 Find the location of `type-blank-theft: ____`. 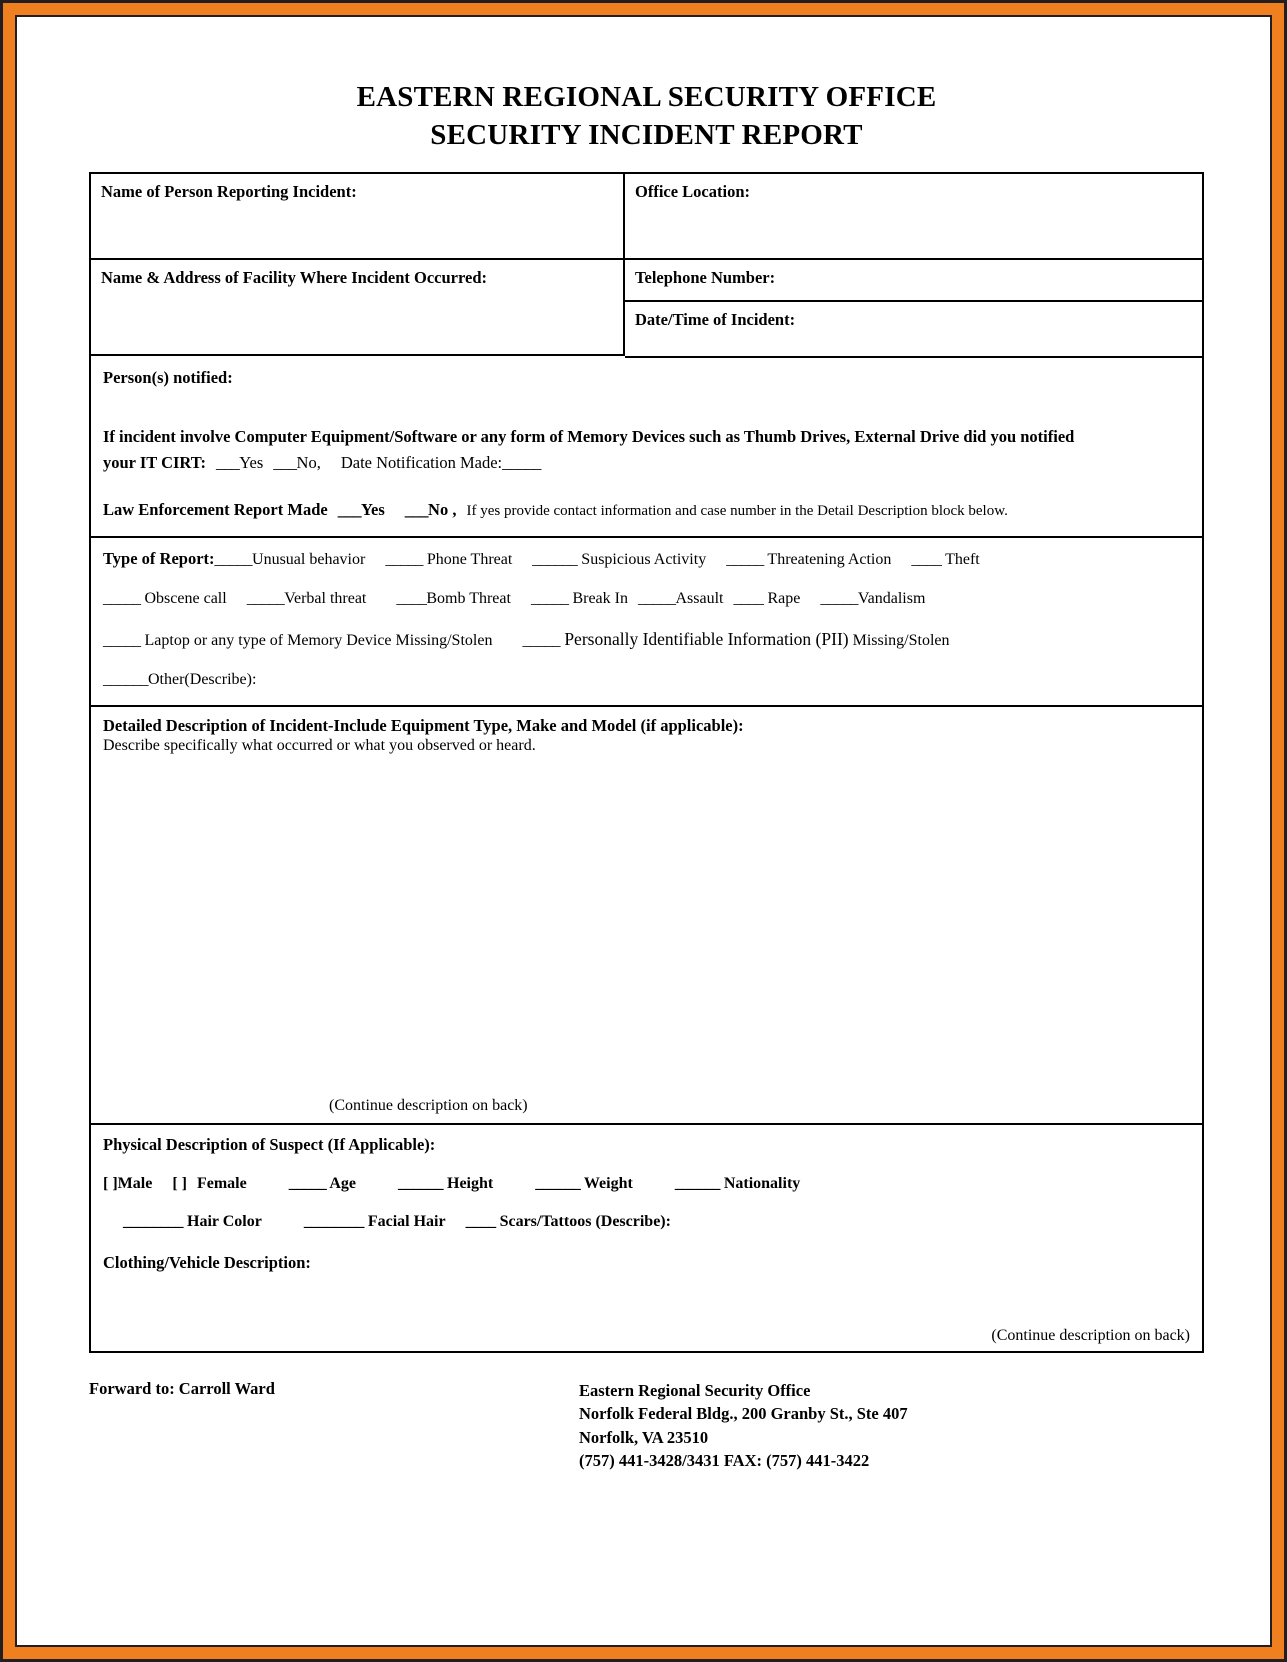

type-blank-theft: ____ is located at coordinates (926, 559).